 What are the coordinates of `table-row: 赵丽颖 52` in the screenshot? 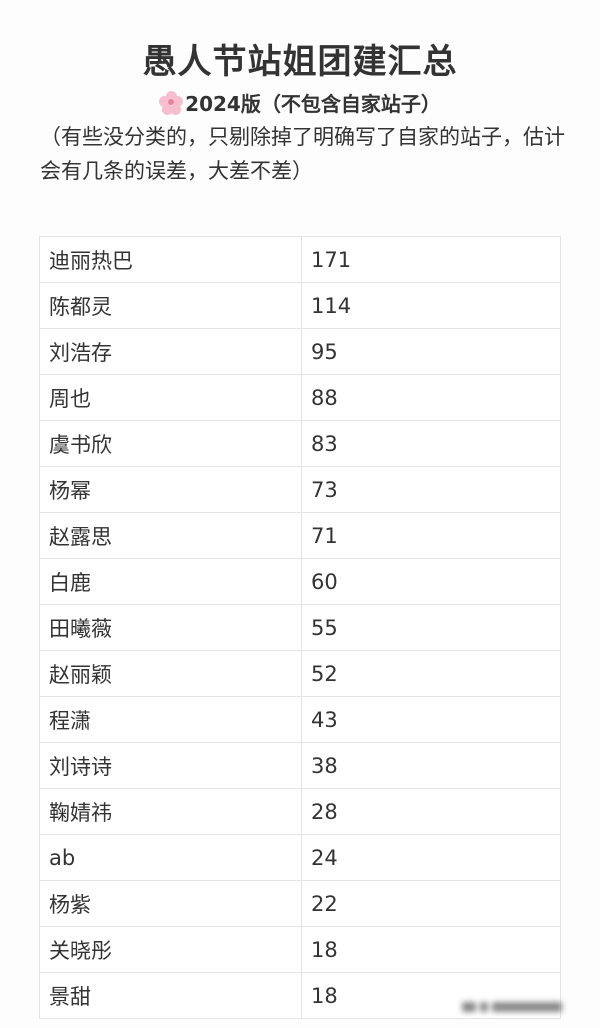 It's located at (300, 673).